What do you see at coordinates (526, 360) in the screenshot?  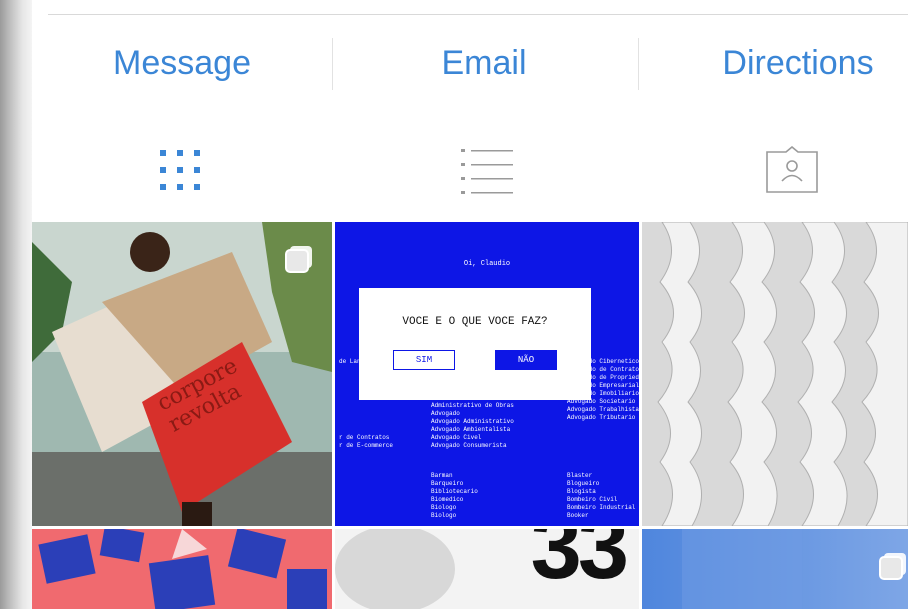 I see `dialog-no-button: NÃO` at bounding box center [526, 360].